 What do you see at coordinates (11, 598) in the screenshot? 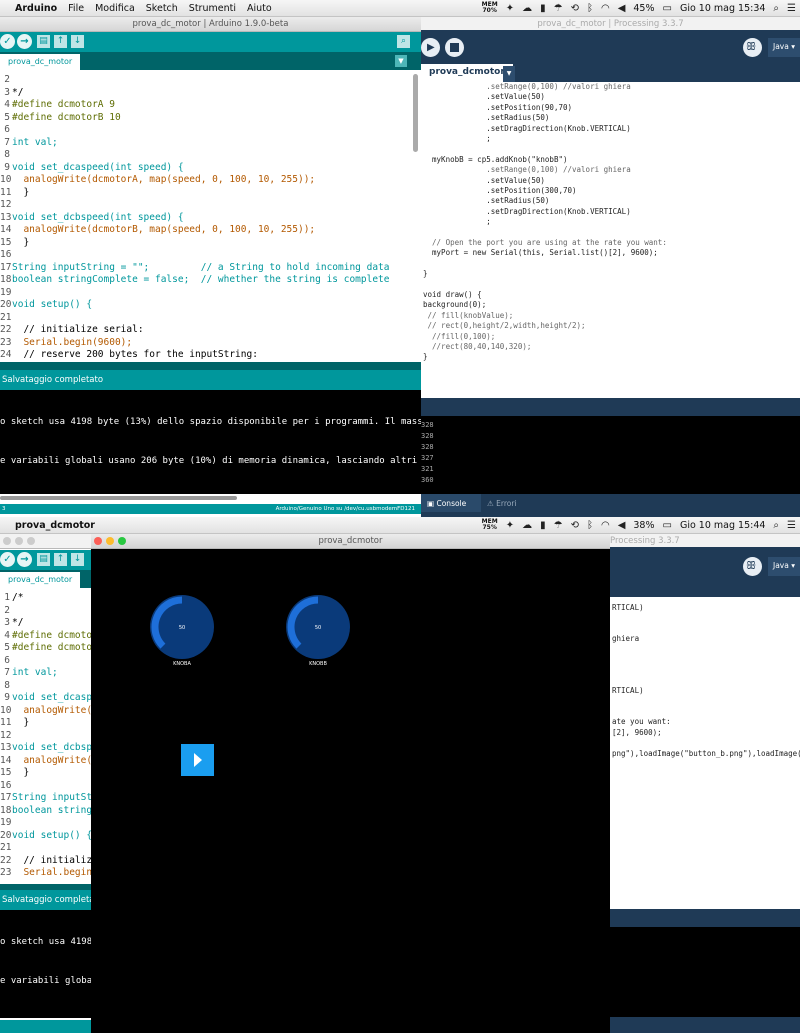
I see `code-line: 1/*` at bounding box center [11, 598].